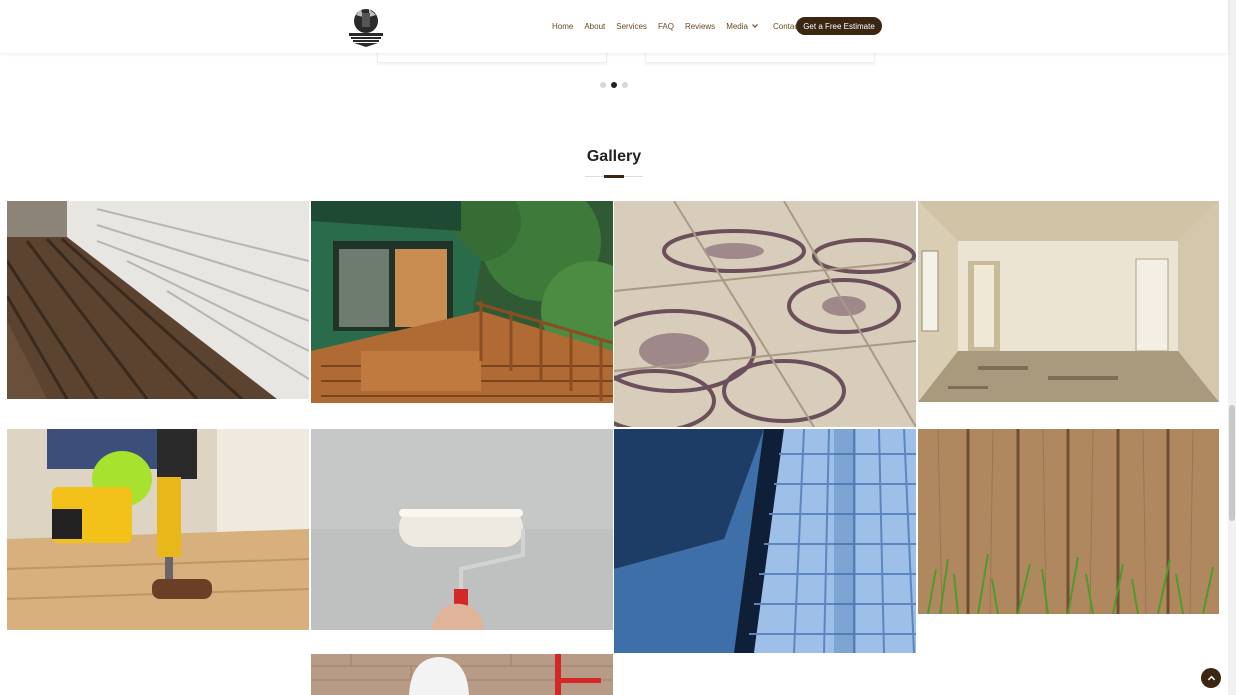  I want to click on nav-faq: FAQ, so click(666, 26).